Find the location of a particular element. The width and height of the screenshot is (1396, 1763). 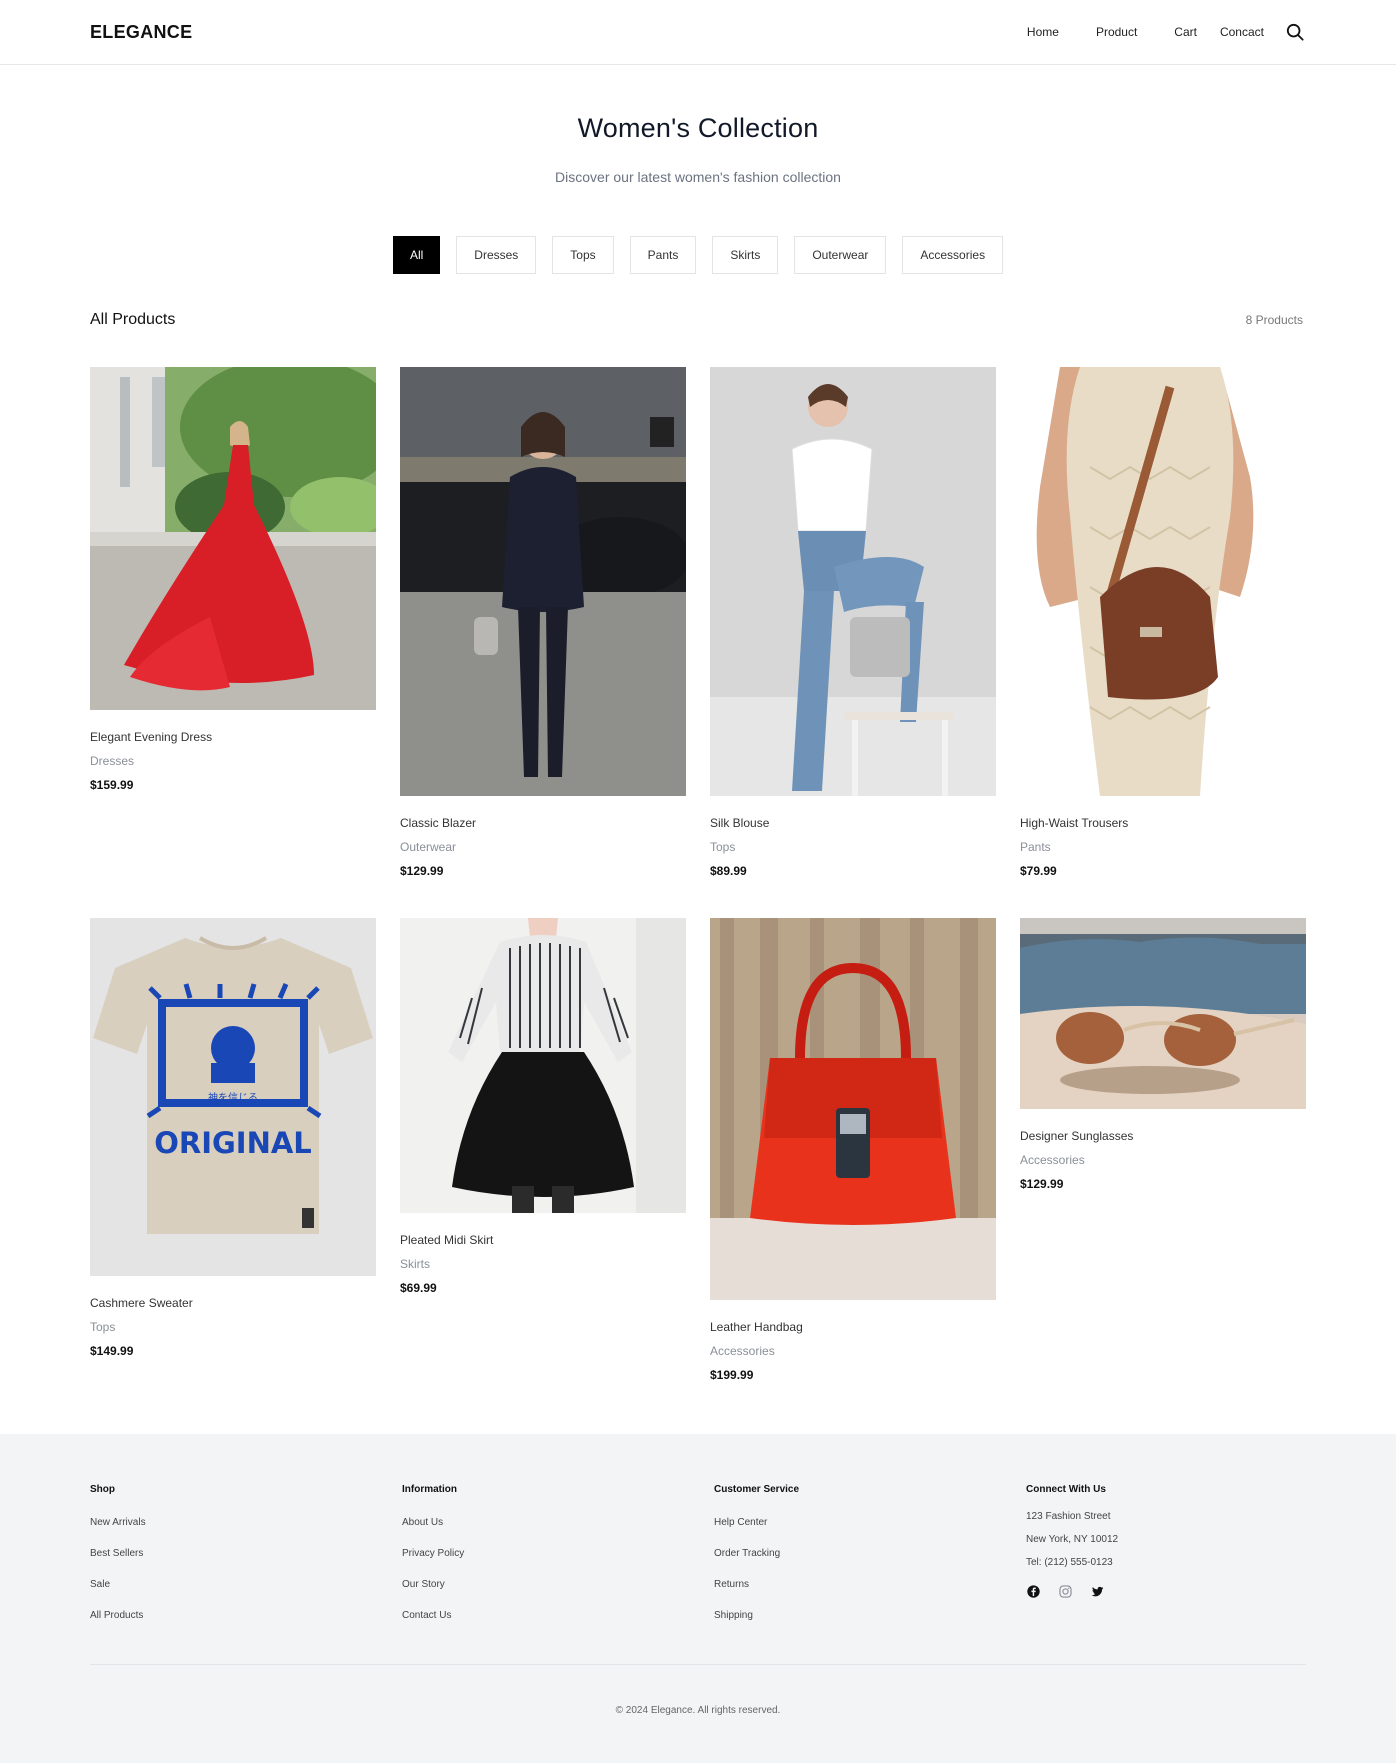

product-image-high-waist-trousers is located at coordinates (1163, 581).